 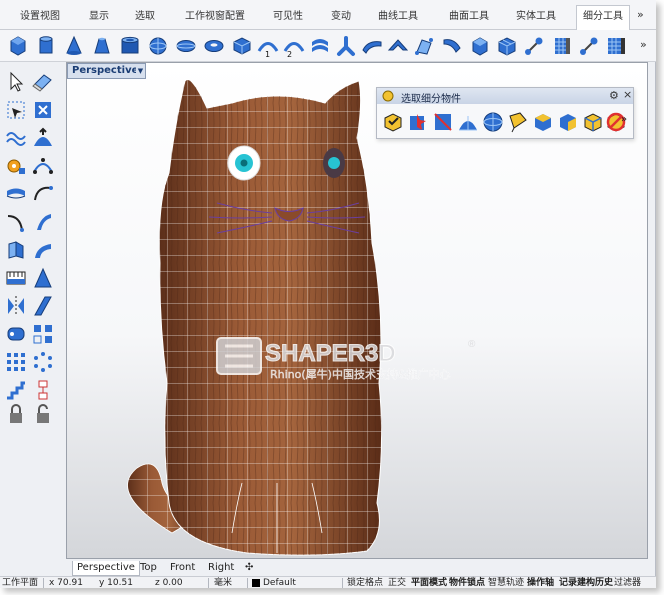 What do you see at coordinates (18, 46) in the screenshot?
I see `subd-box-icon` at bounding box center [18, 46].